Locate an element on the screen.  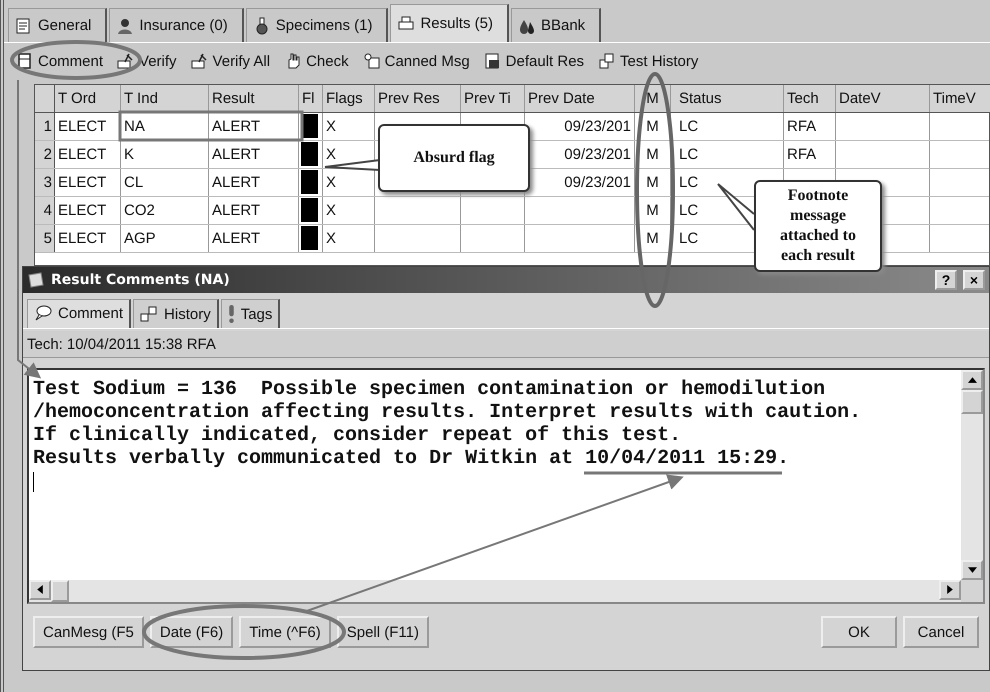
toolbar-button: Verify All is located at coordinates (230, 61).